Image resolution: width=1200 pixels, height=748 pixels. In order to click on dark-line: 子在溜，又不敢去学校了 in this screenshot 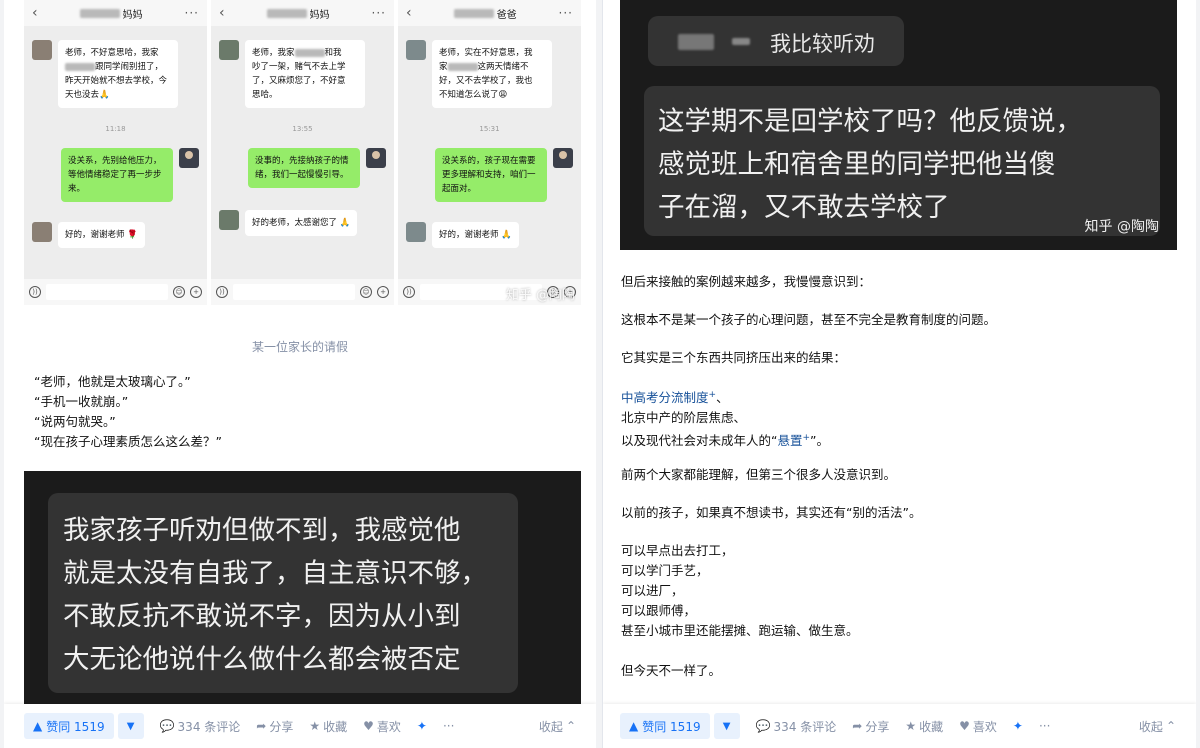, I will do `click(804, 207)`.